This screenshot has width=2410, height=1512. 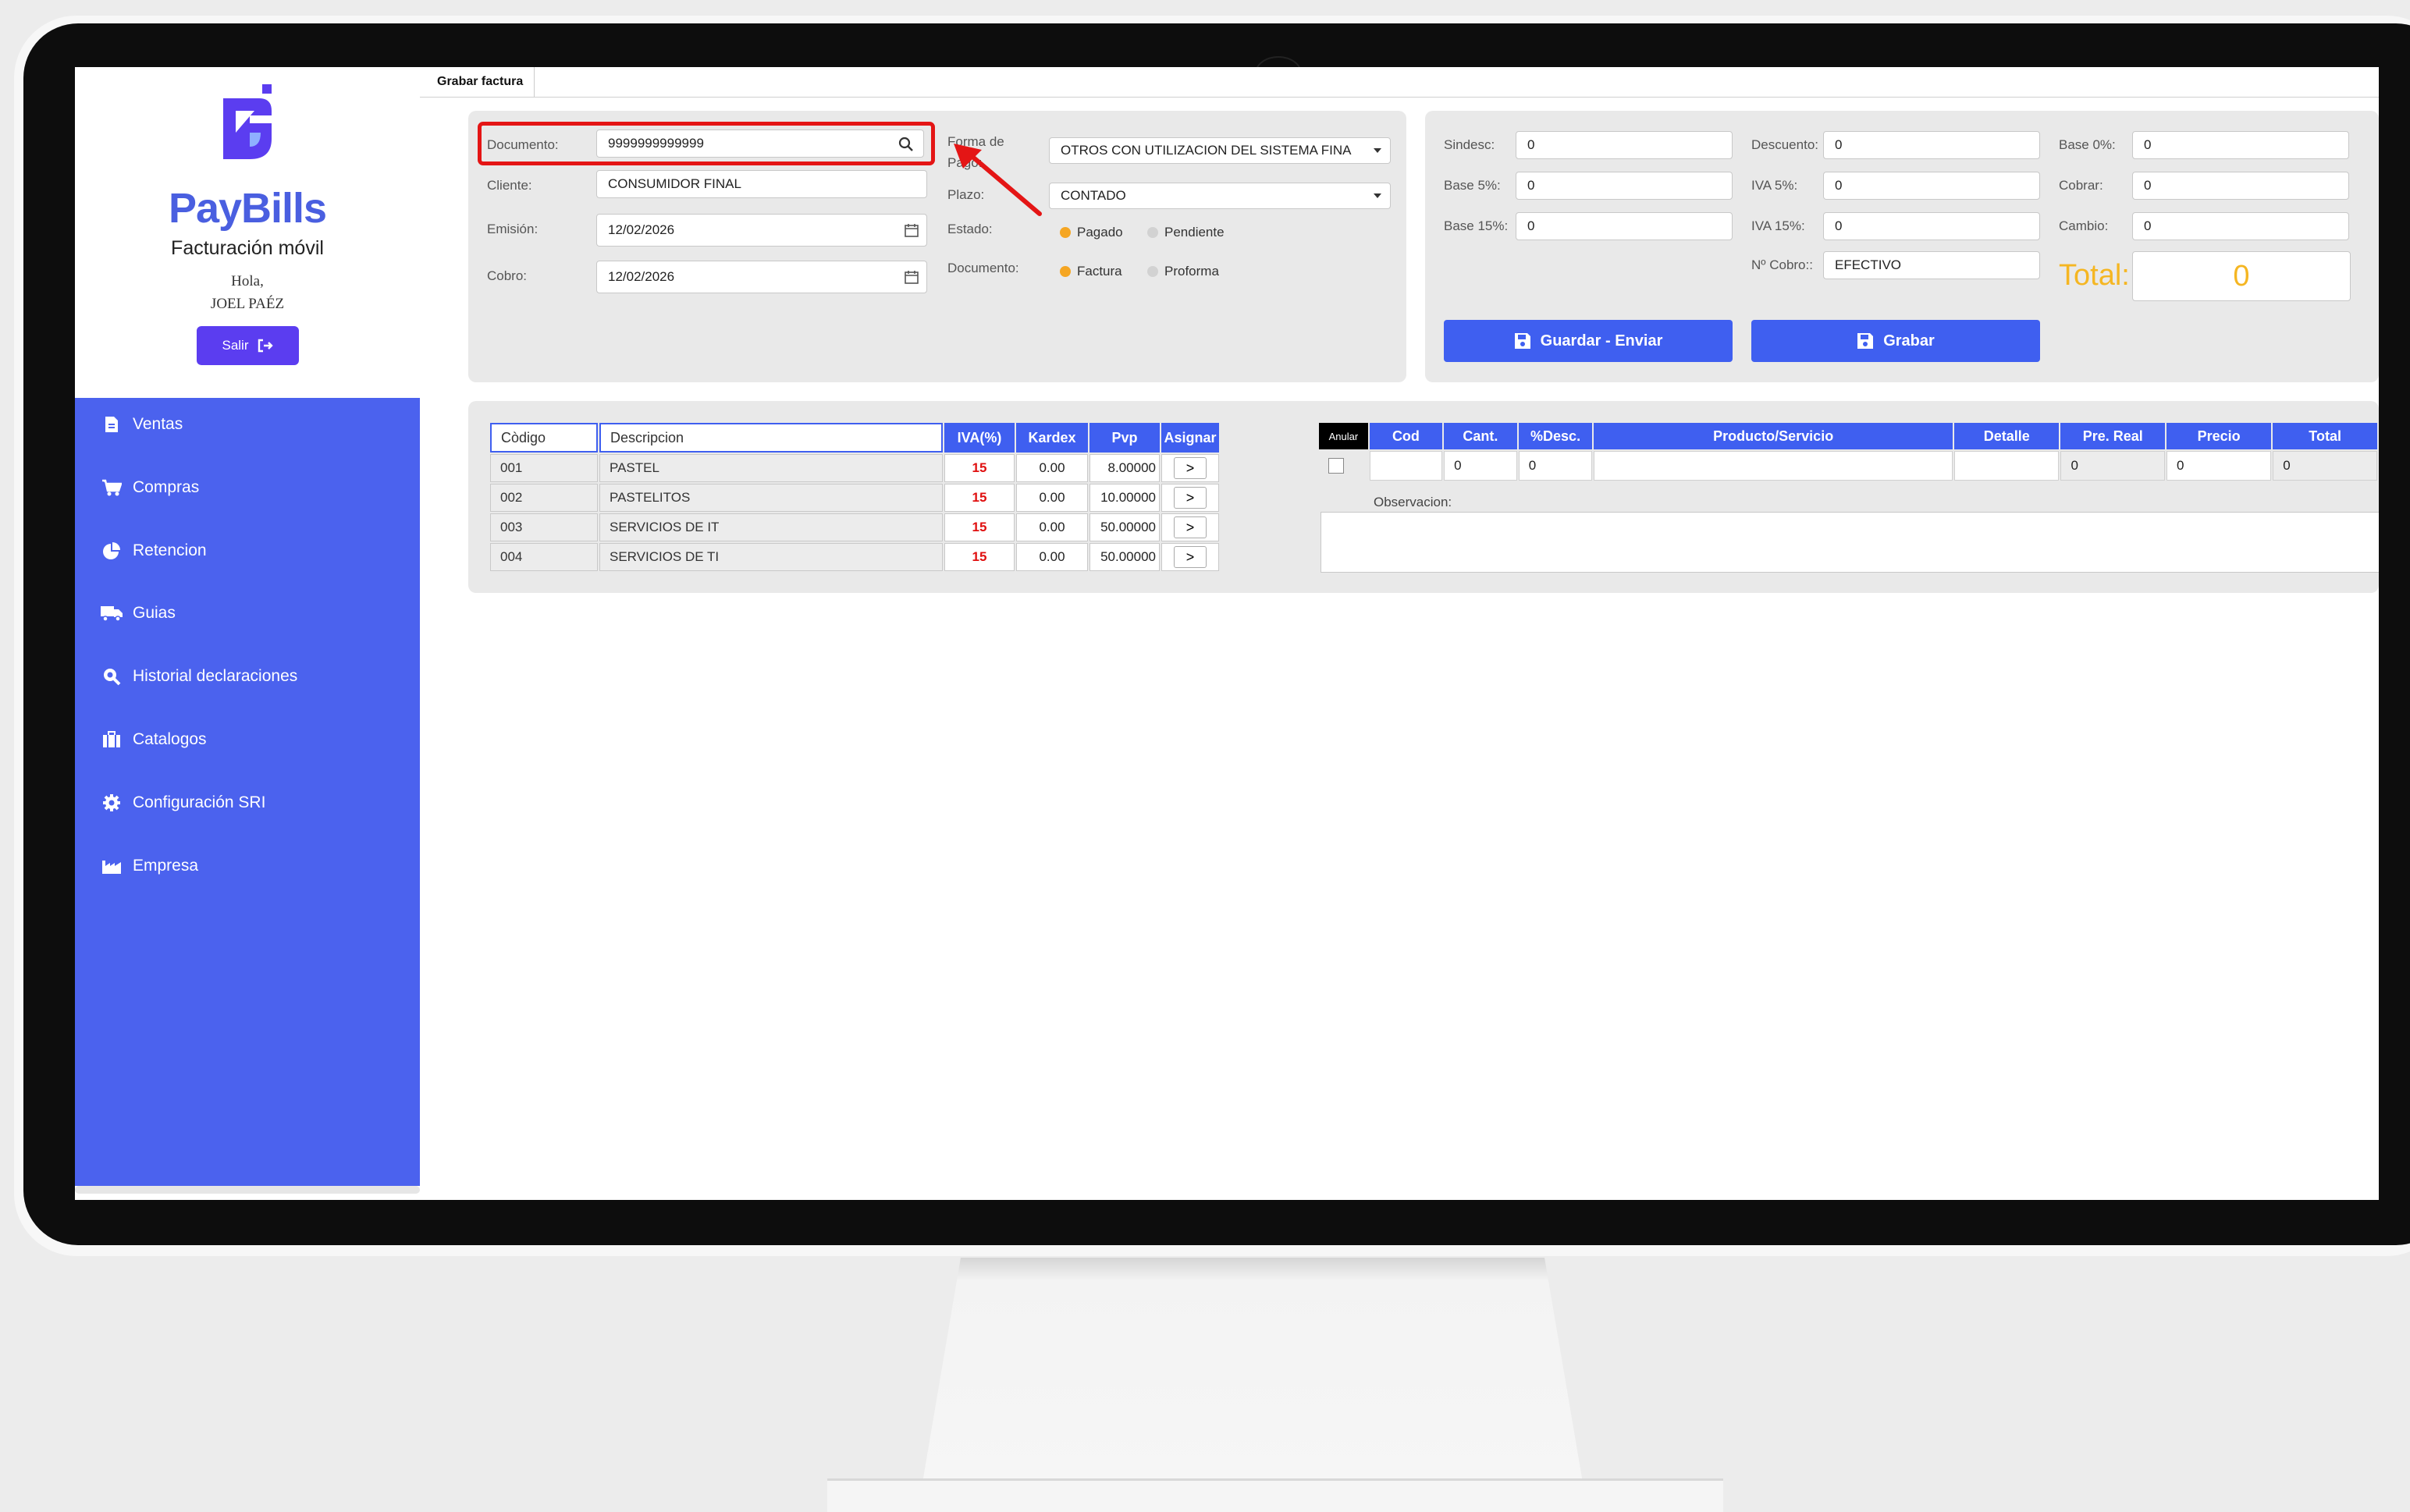 I want to click on total-value: 0, so click(x=2241, y=276).